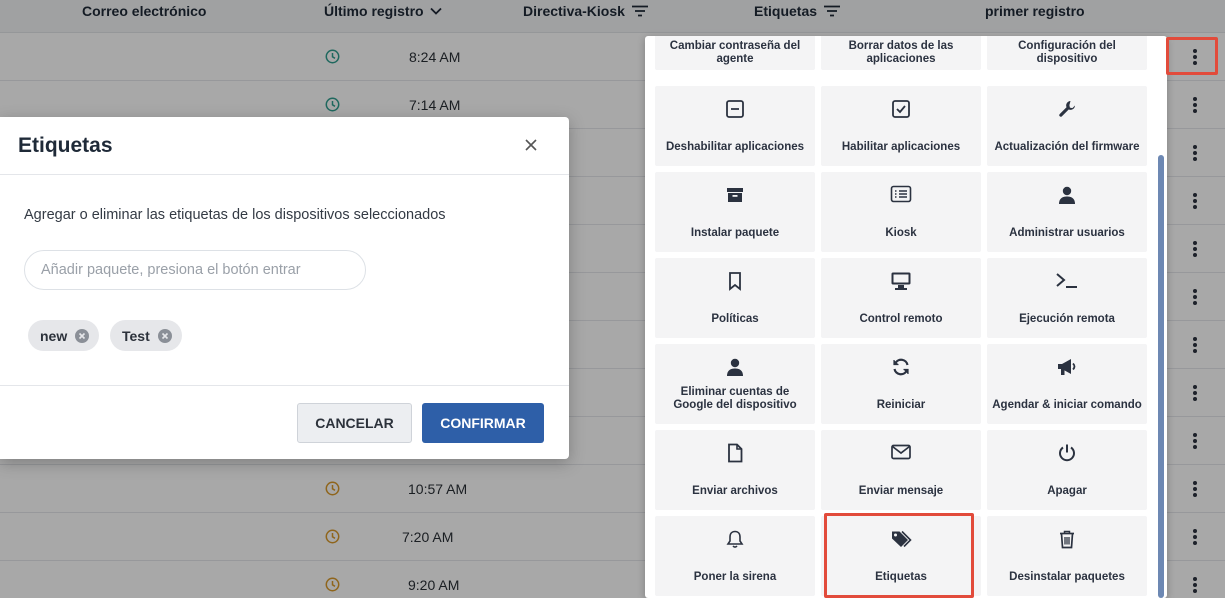  I want to click on menu-item-label: Reiniciar, so click(901, 405).